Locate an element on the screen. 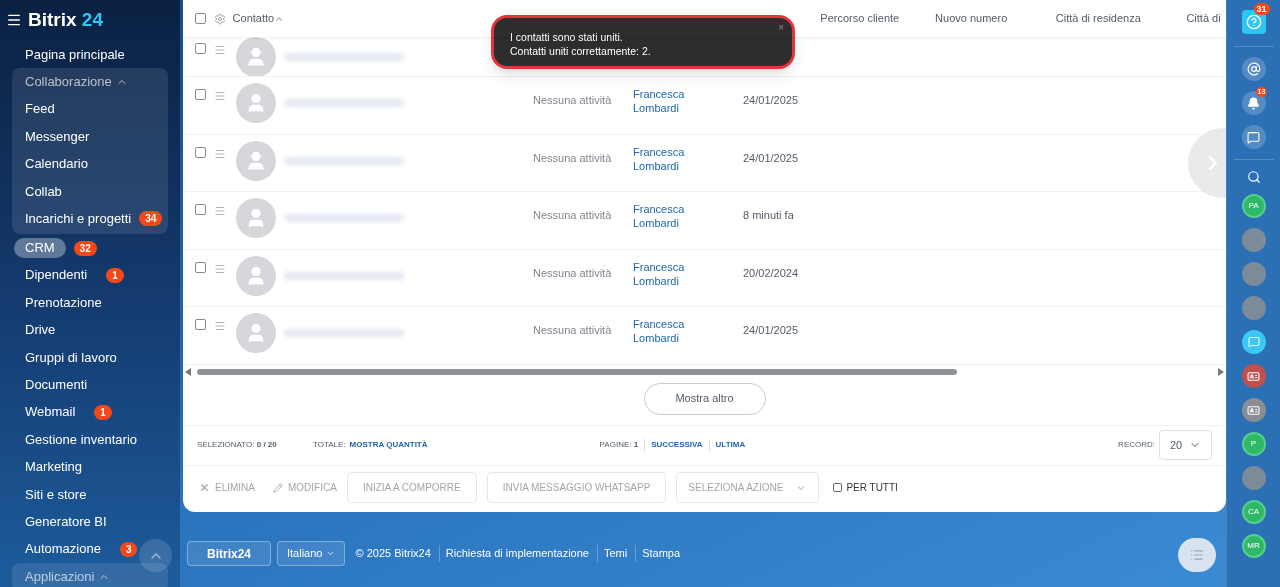 The height and width of the screenshot is (587, 1280). chat-avatar is located at coordinates (1253, 342).